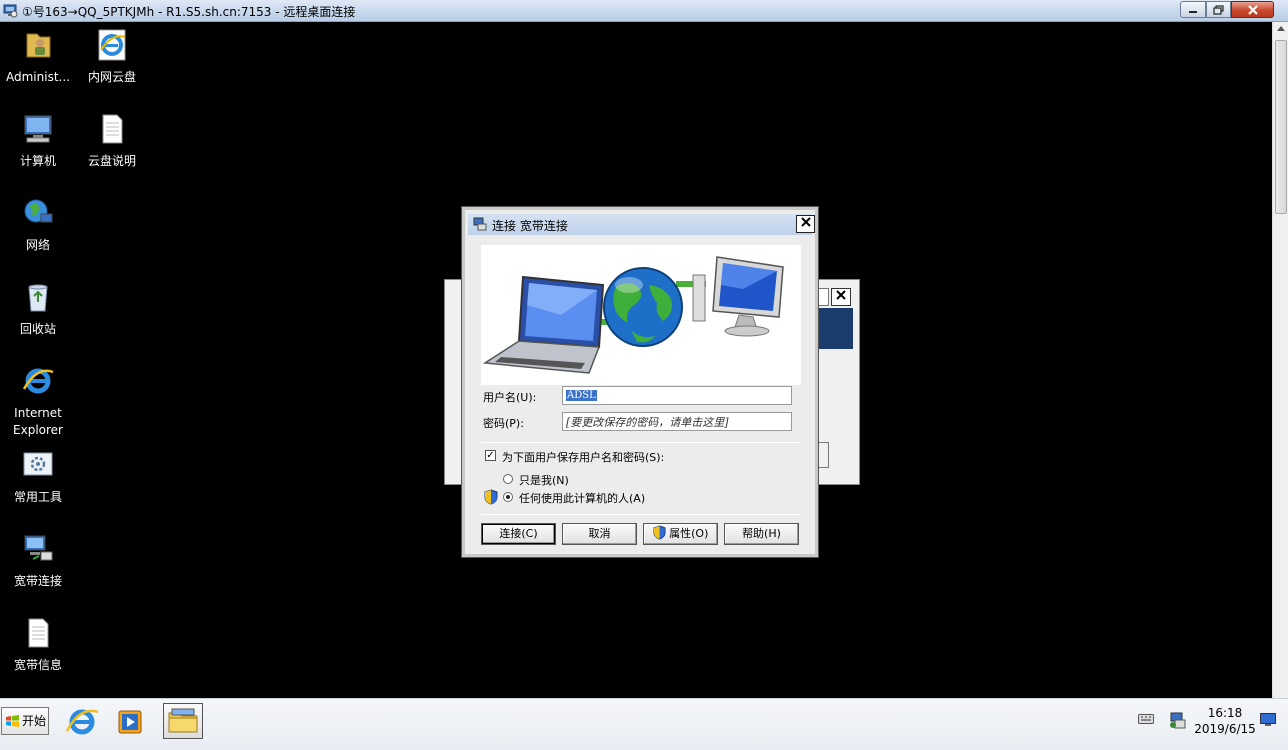 The image size is (1288, 750). Describe the element at coordinates (643, 307) in the screenshot. I see `globe-icon` at that location.